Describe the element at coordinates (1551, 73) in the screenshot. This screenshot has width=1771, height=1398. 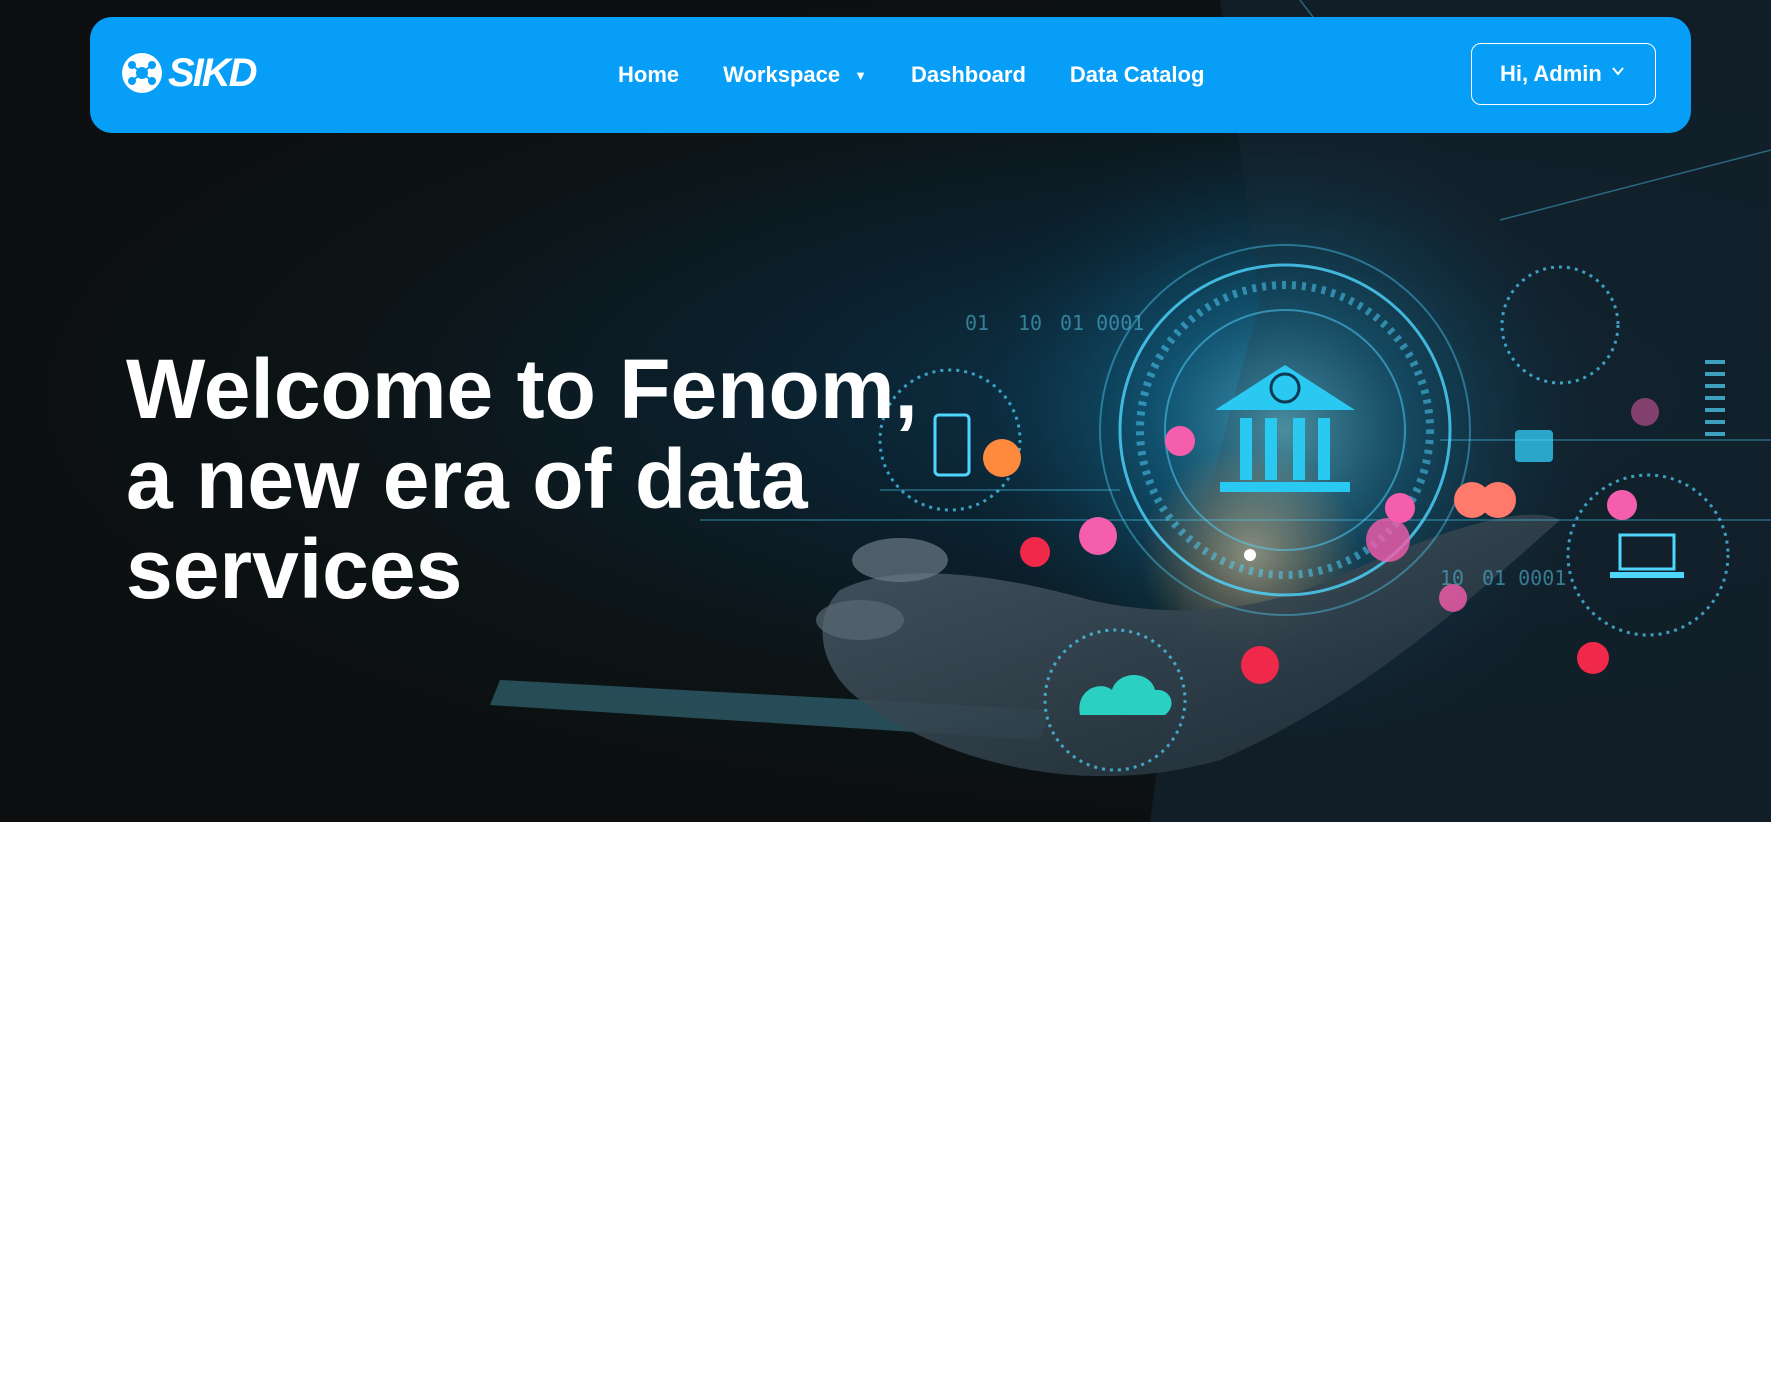
I see `user-menu-label: Hi, Admin` at that location.